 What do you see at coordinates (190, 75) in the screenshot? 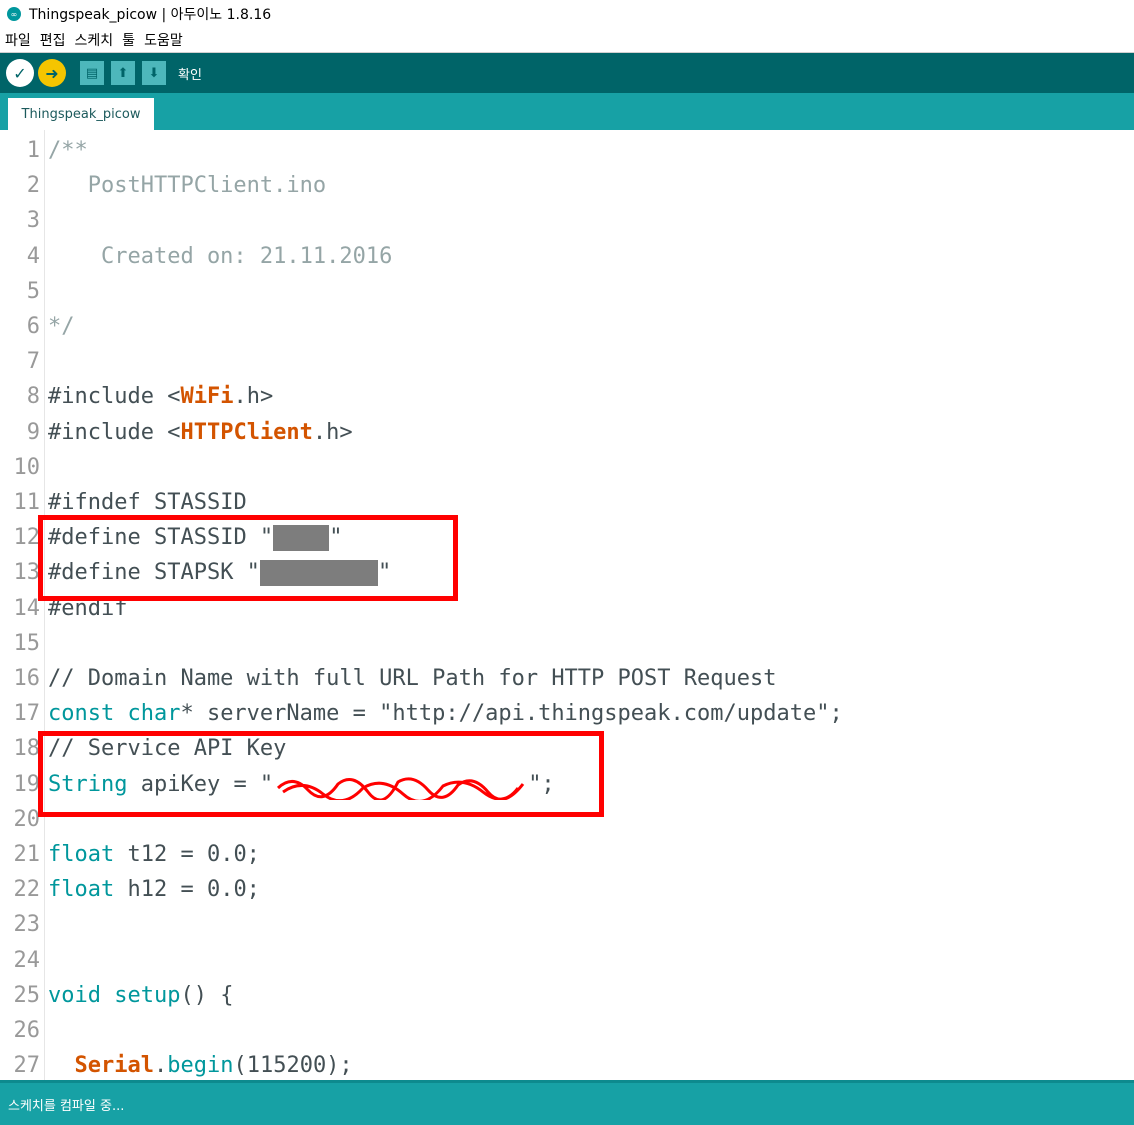
I see `toolbar-status-label: 확인` at bounding box center [190, 75].